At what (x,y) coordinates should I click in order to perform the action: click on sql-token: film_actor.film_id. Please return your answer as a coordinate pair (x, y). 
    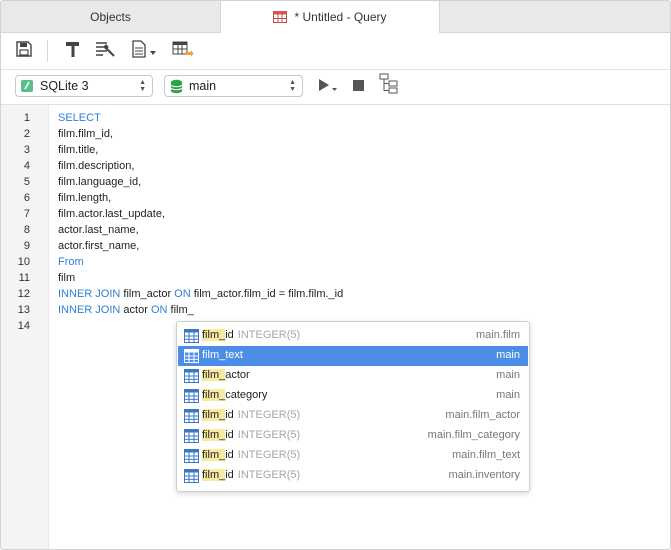
    Looking at the image, I should click on (234, 294).